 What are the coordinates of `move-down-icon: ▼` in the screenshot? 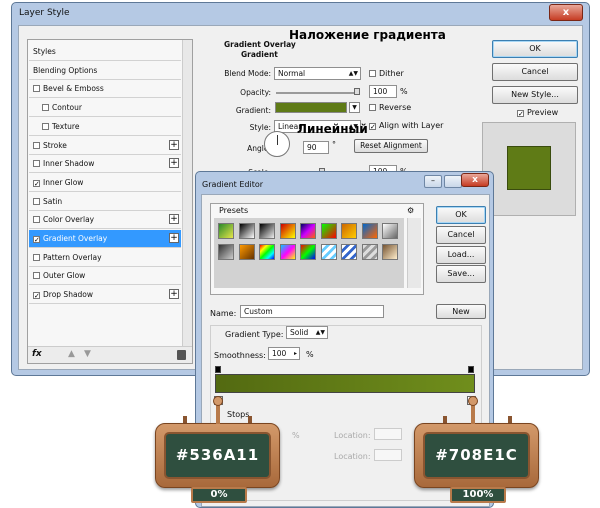 It's located at (87, 354).